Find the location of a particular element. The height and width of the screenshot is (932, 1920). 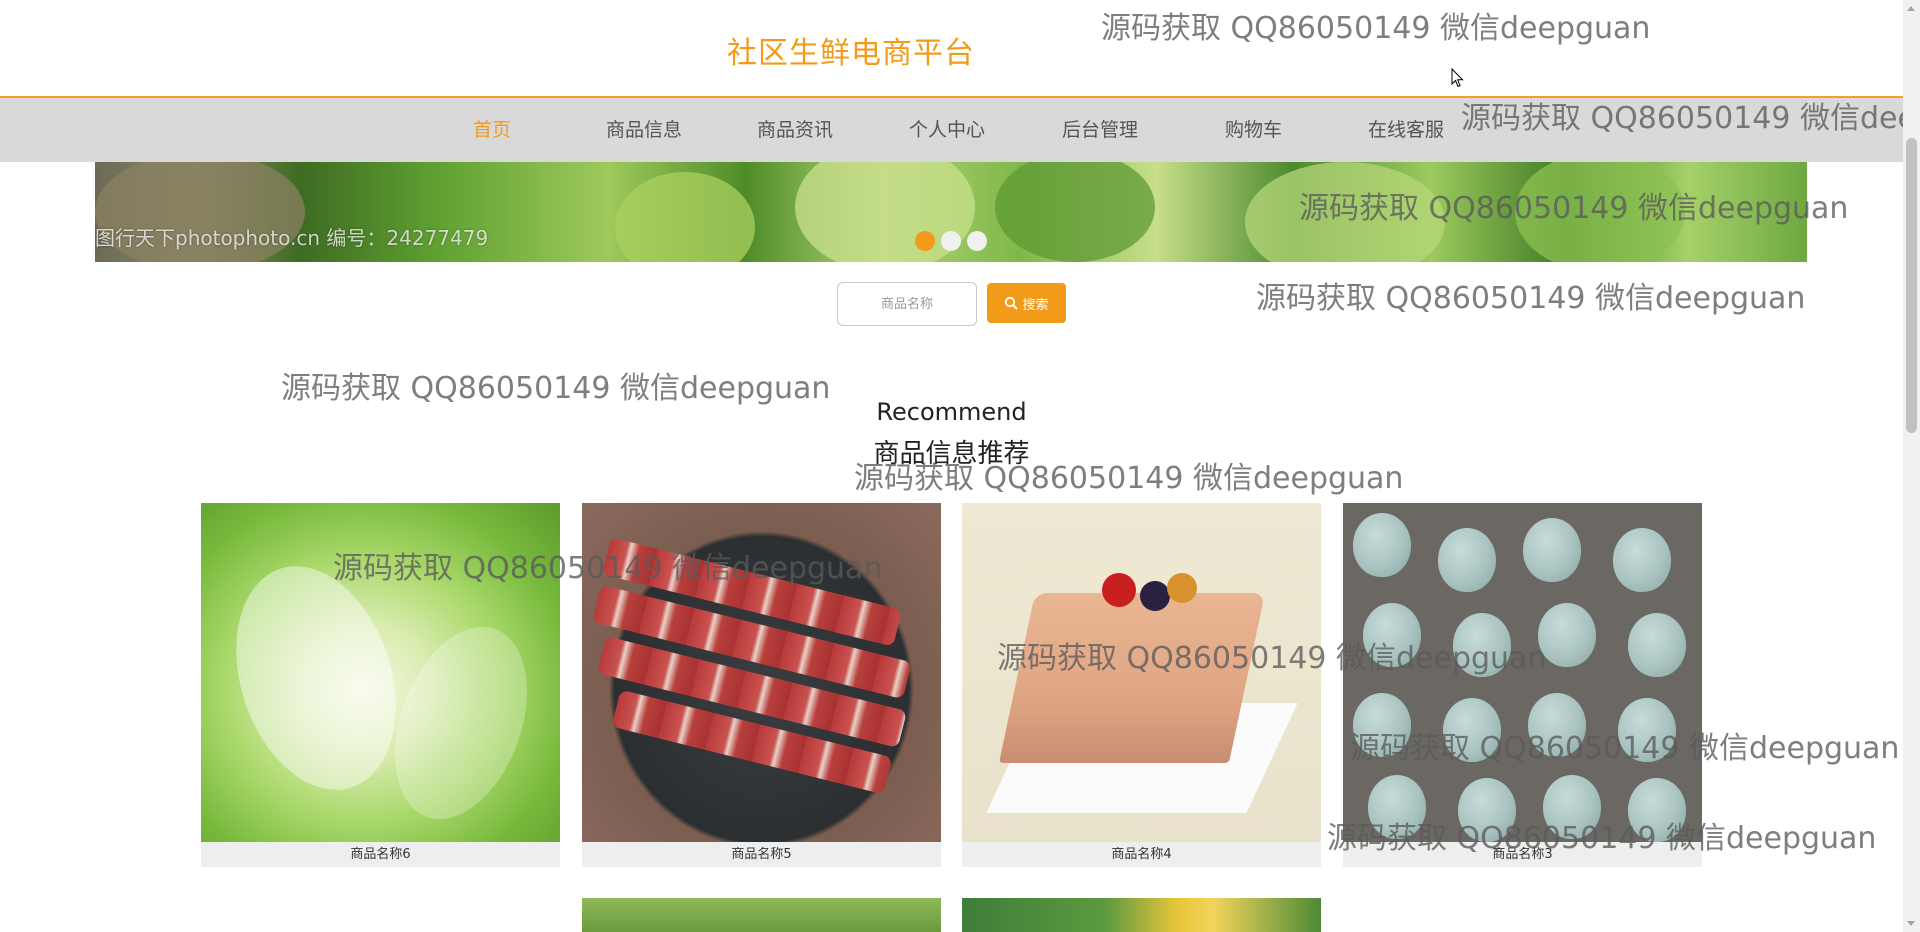

carousel-dots is located at coordinates (951, 241).